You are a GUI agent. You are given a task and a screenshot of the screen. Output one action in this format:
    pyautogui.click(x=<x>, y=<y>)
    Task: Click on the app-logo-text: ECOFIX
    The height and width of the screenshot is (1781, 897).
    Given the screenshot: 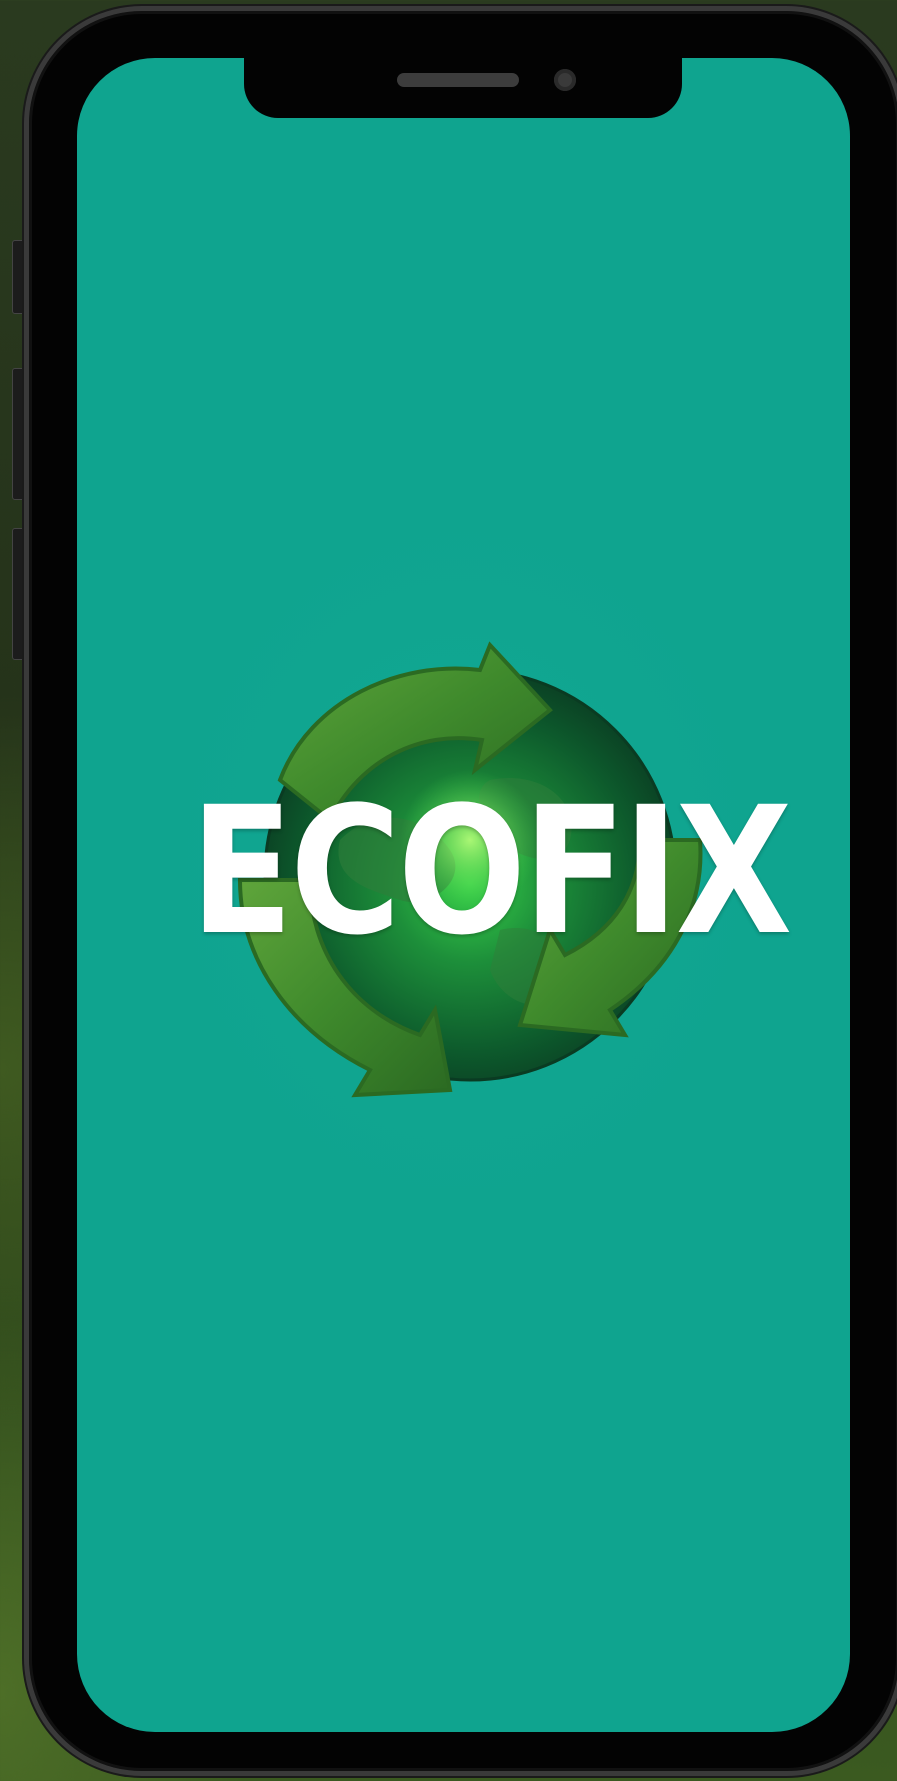 What is the action you would take?
    pyautogui.click(x=491, y=871)
    